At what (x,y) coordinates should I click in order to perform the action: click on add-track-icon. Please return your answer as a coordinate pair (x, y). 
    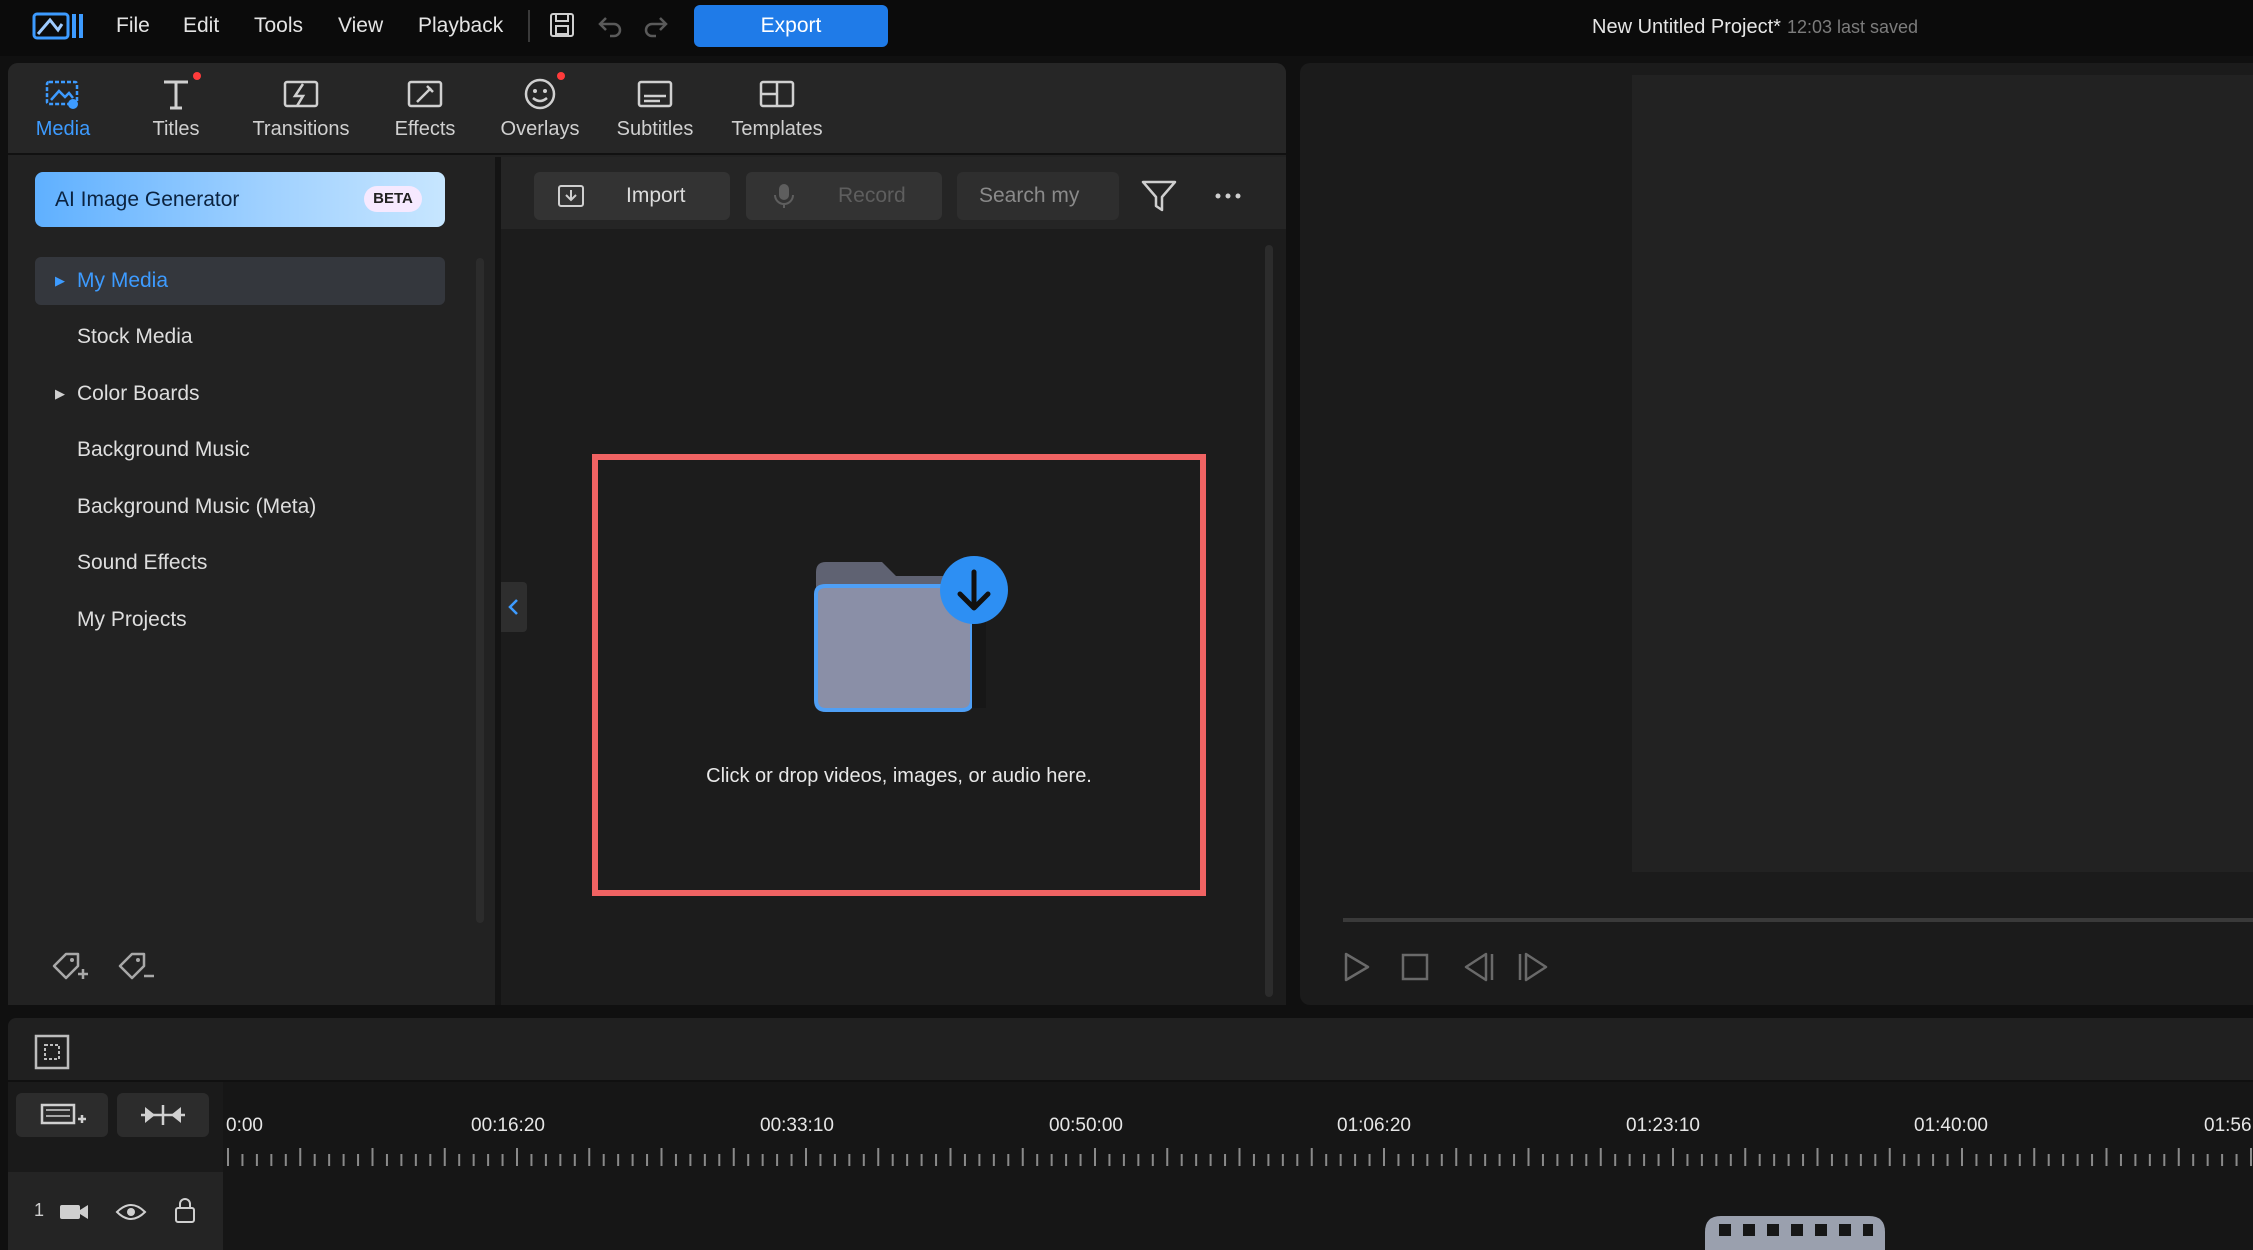
    Looking at the image, I should click on (62, 1115).